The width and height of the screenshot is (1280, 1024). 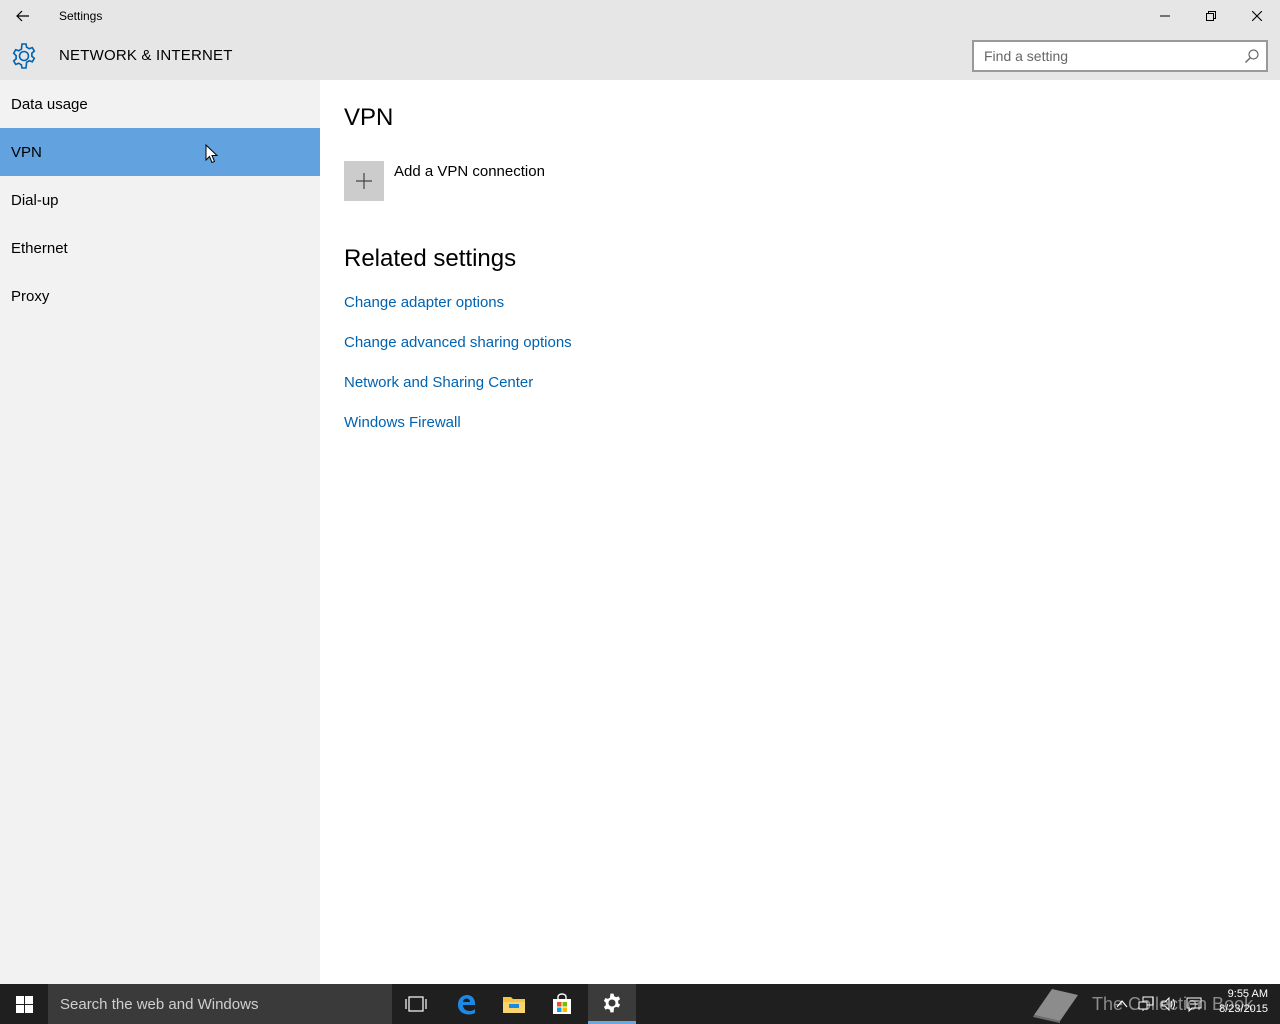 I want to click on close-icon, so click(x=1257, y=16).